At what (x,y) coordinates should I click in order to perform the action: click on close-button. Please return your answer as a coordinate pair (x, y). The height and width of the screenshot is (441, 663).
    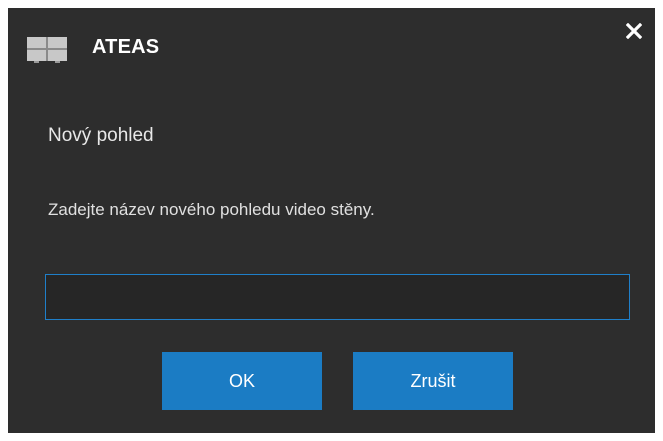
    Looking at the image, I should click on (634, 33).